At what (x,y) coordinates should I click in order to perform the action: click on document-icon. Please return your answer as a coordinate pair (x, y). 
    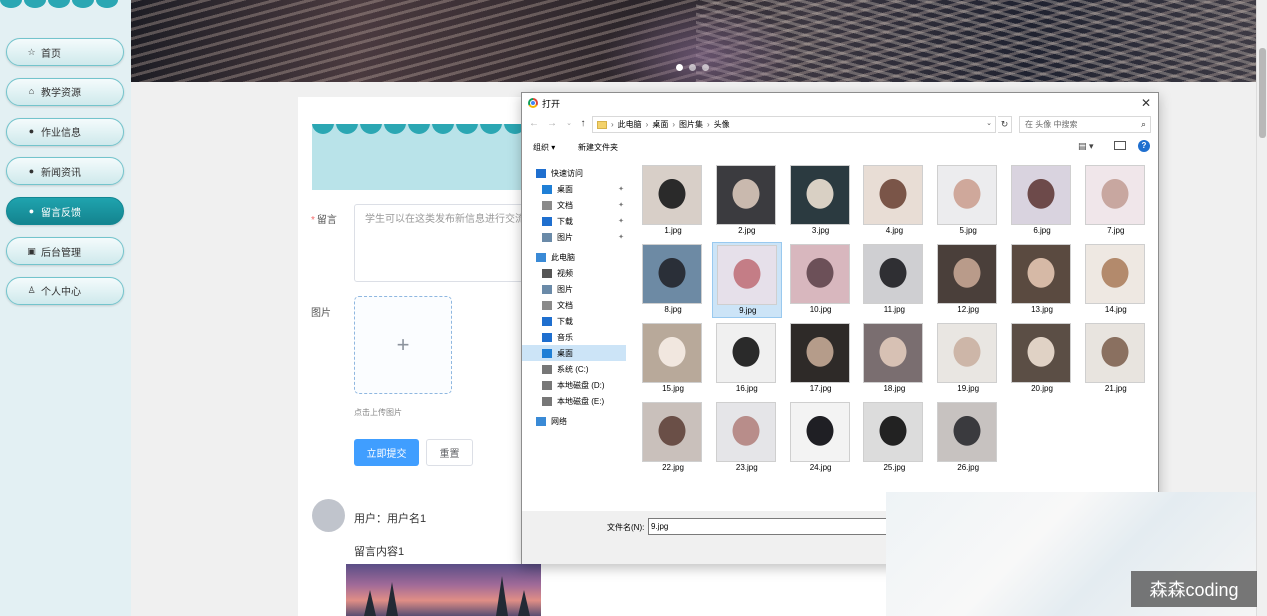
    Looking at the image, I should click on (547, 305).